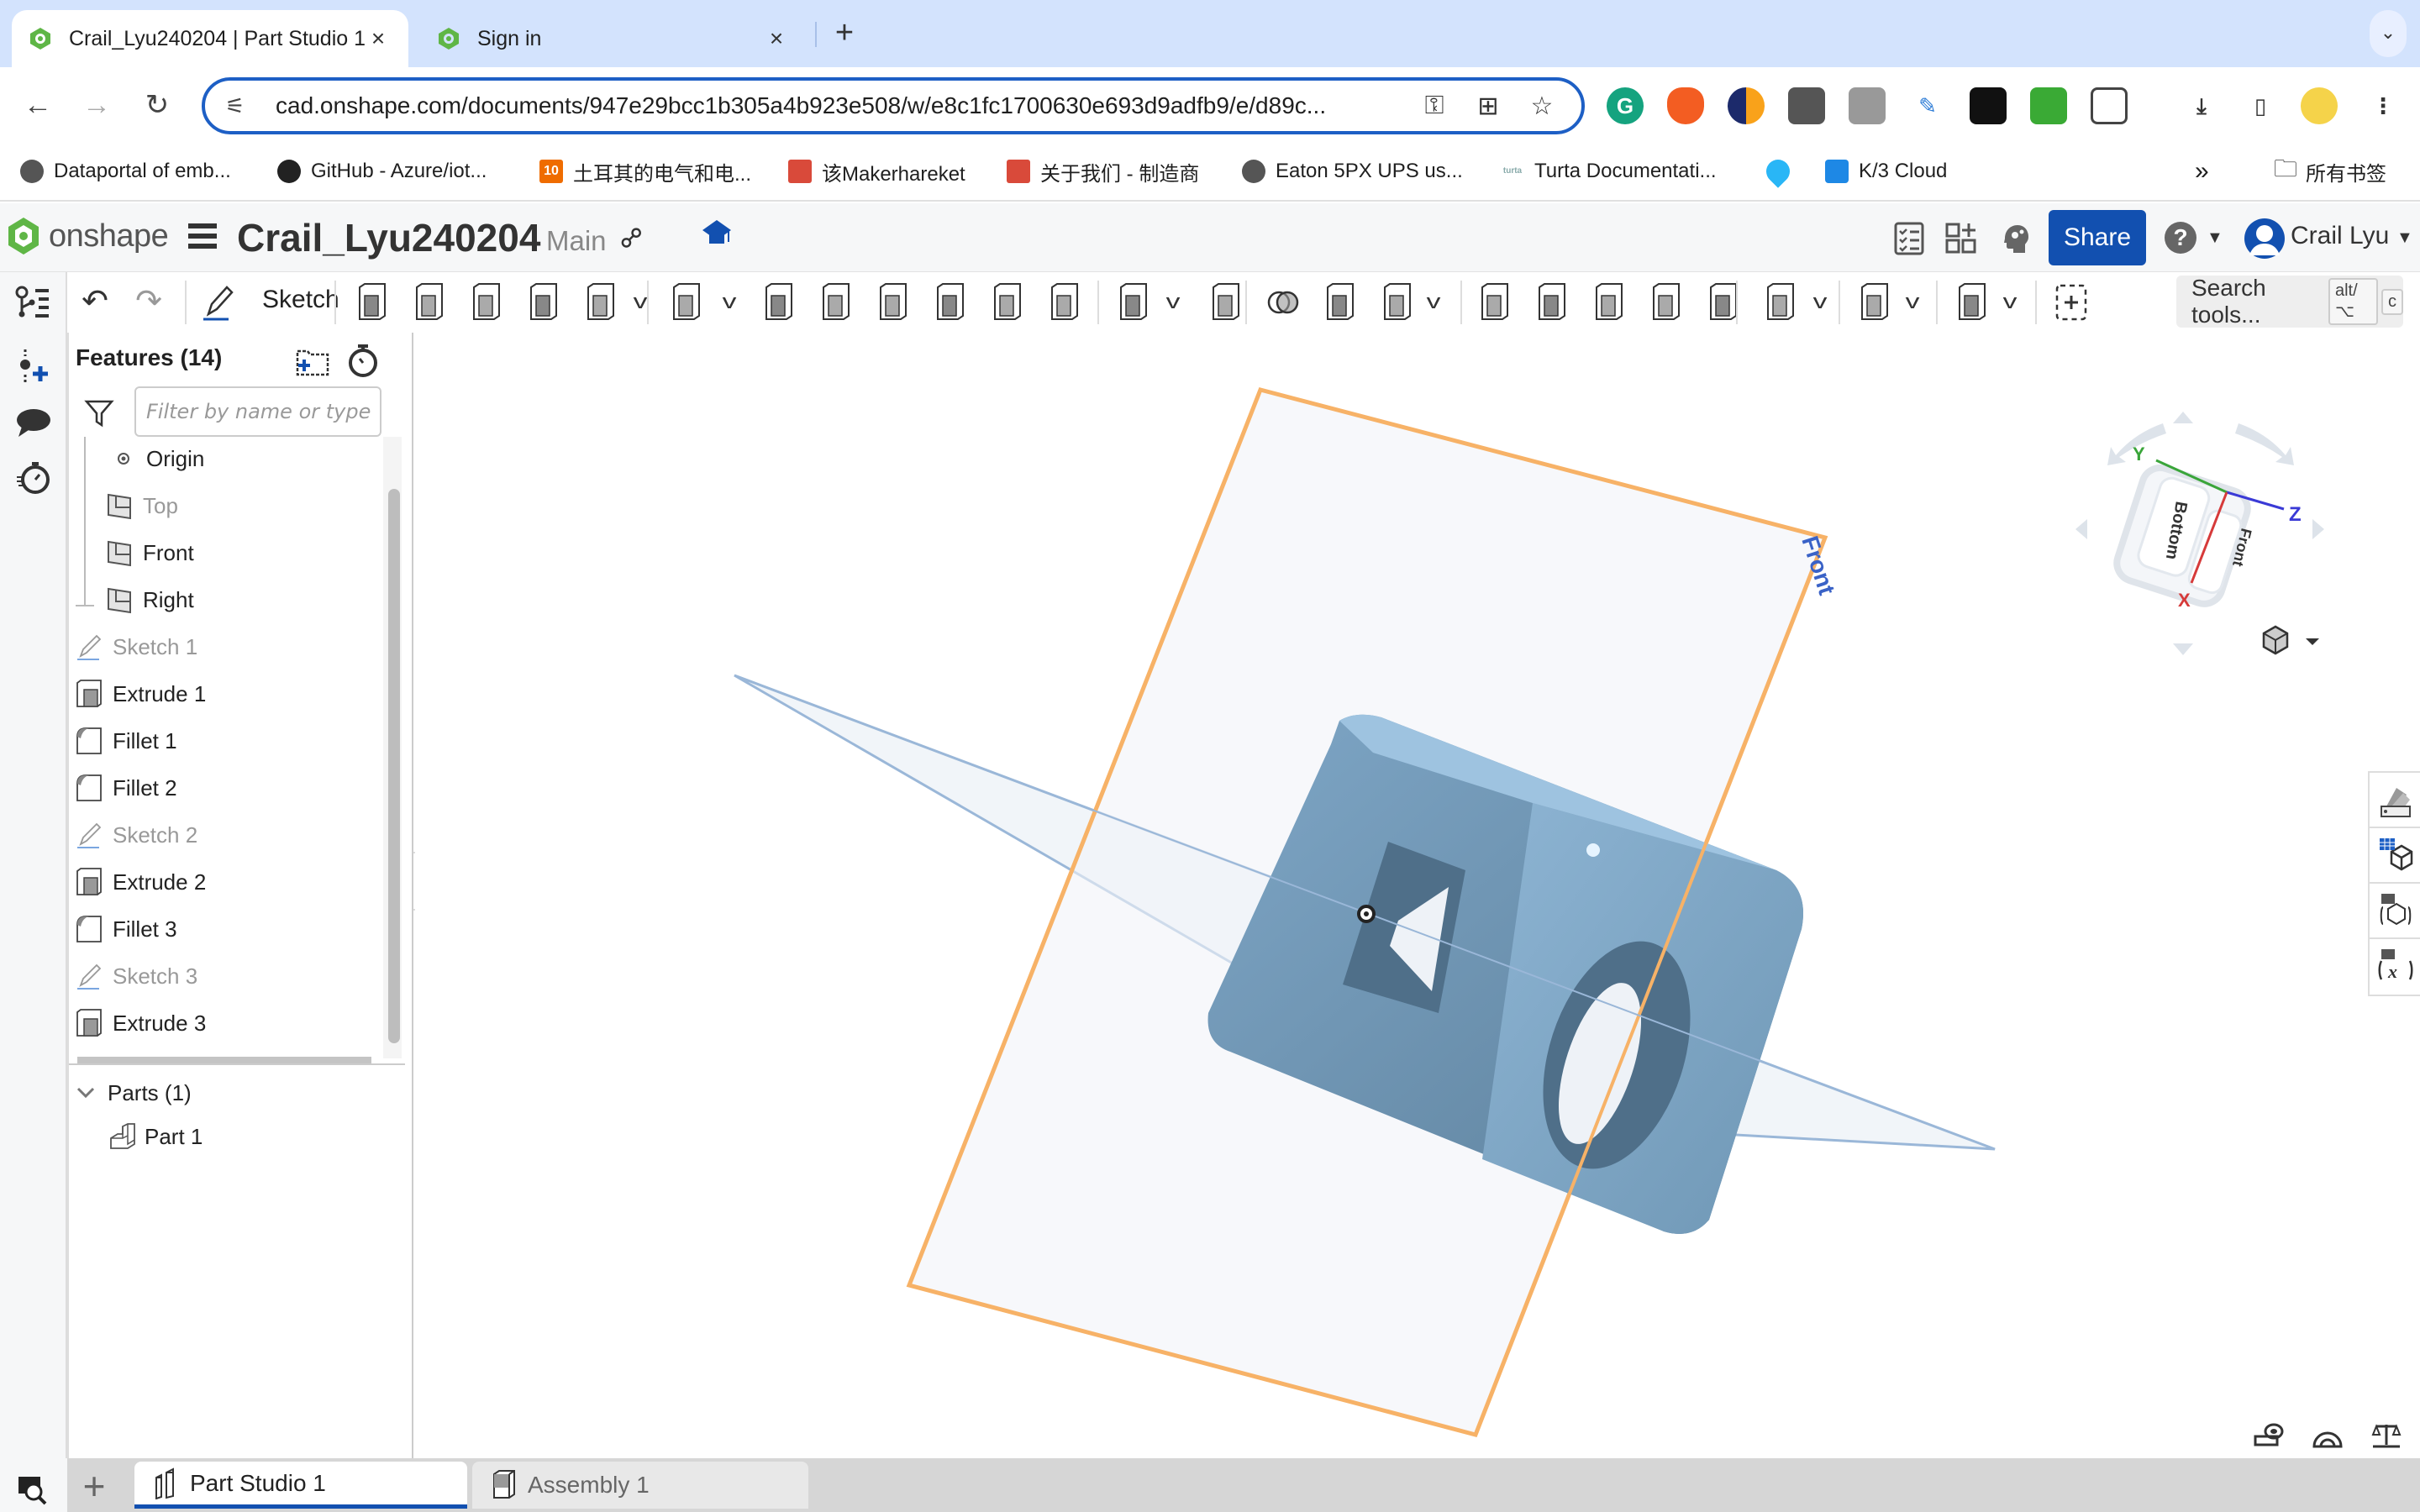 The height and width of the screenshot is (1512, 2420). Describe the element at coordinates (1988, 105) in the screenshot. I see `dark-reader-extension-icon` at that location.